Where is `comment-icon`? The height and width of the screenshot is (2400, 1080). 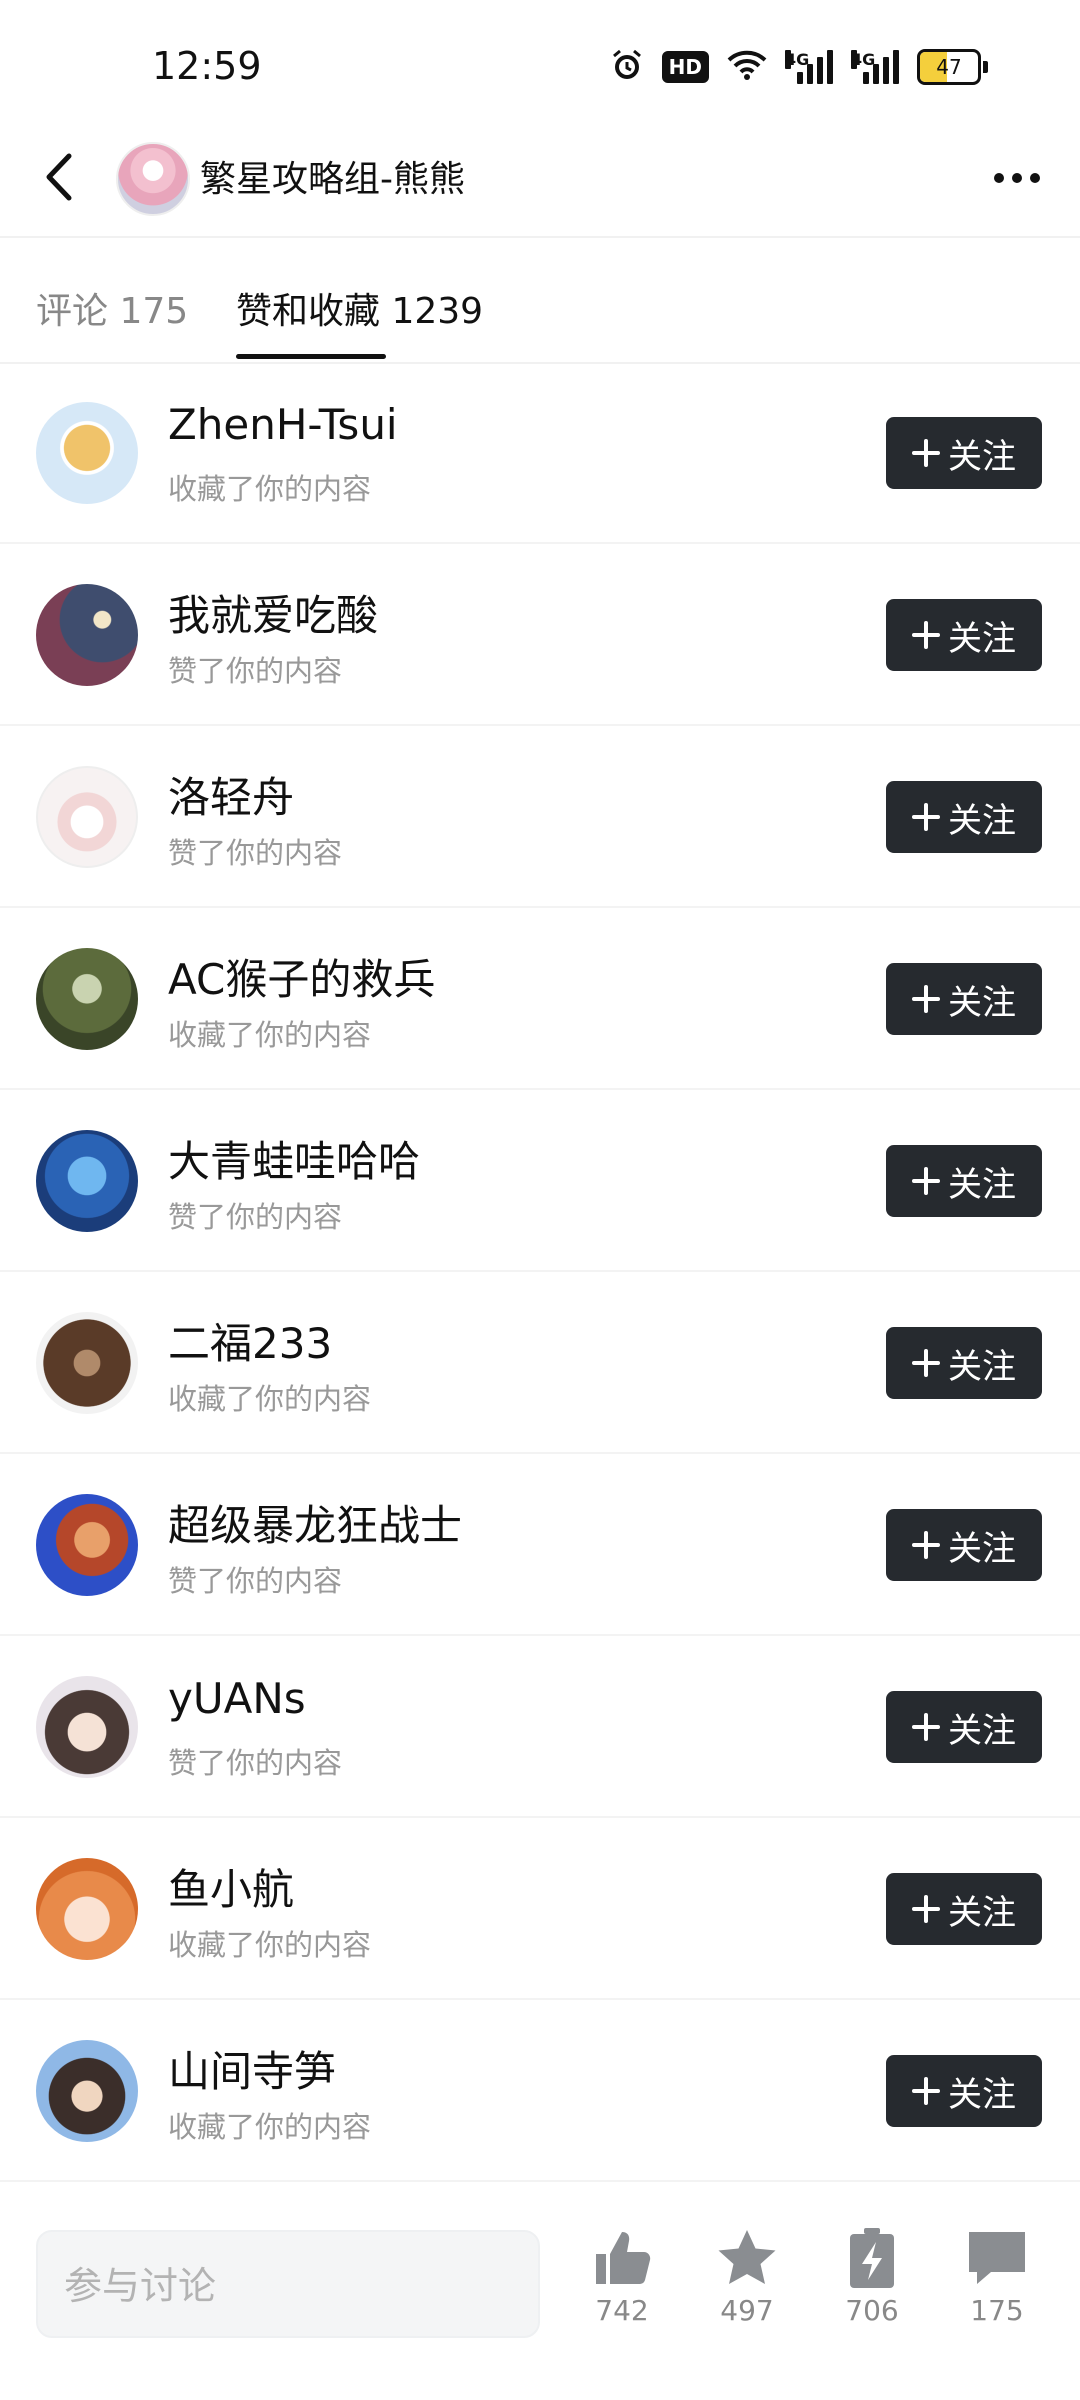 comment-icon is located at coordinates (997, 2258).